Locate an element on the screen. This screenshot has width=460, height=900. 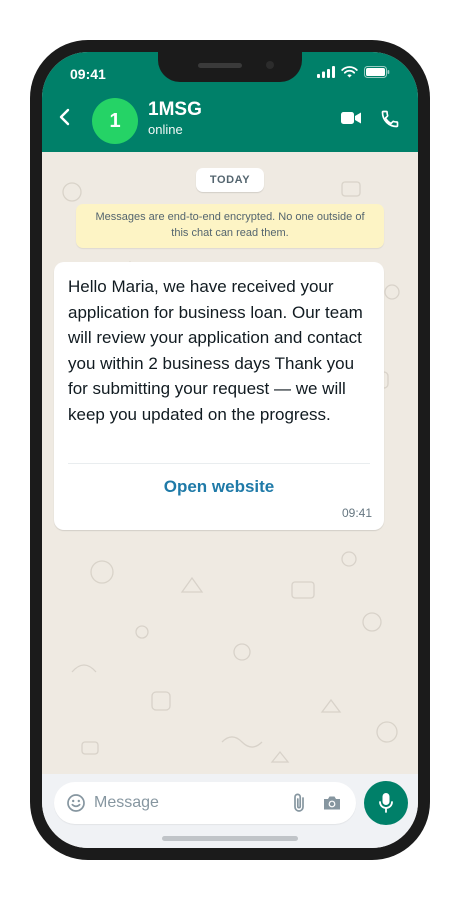
attach-button is located at coordinates (299, 805).